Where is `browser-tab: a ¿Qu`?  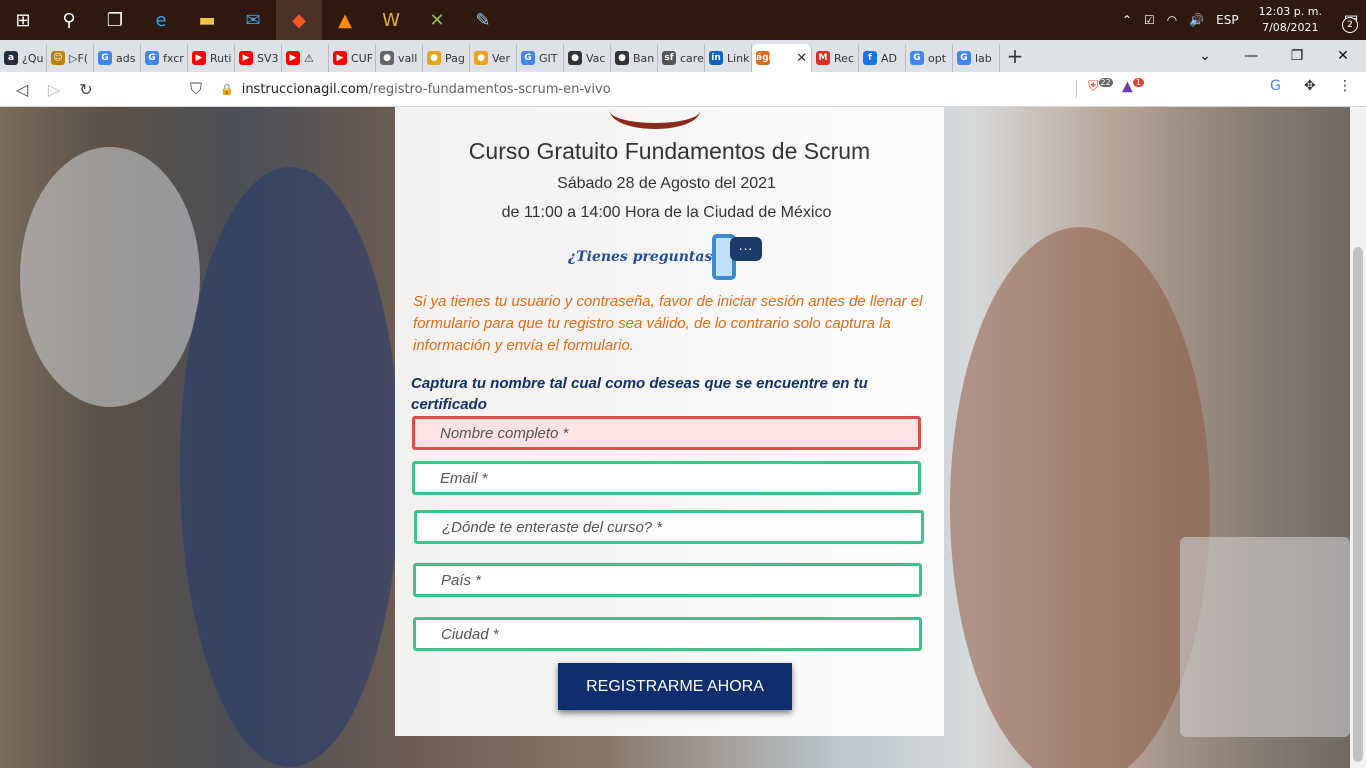 browser-tab: a ¿Qu is located at coordinates (23, 58).